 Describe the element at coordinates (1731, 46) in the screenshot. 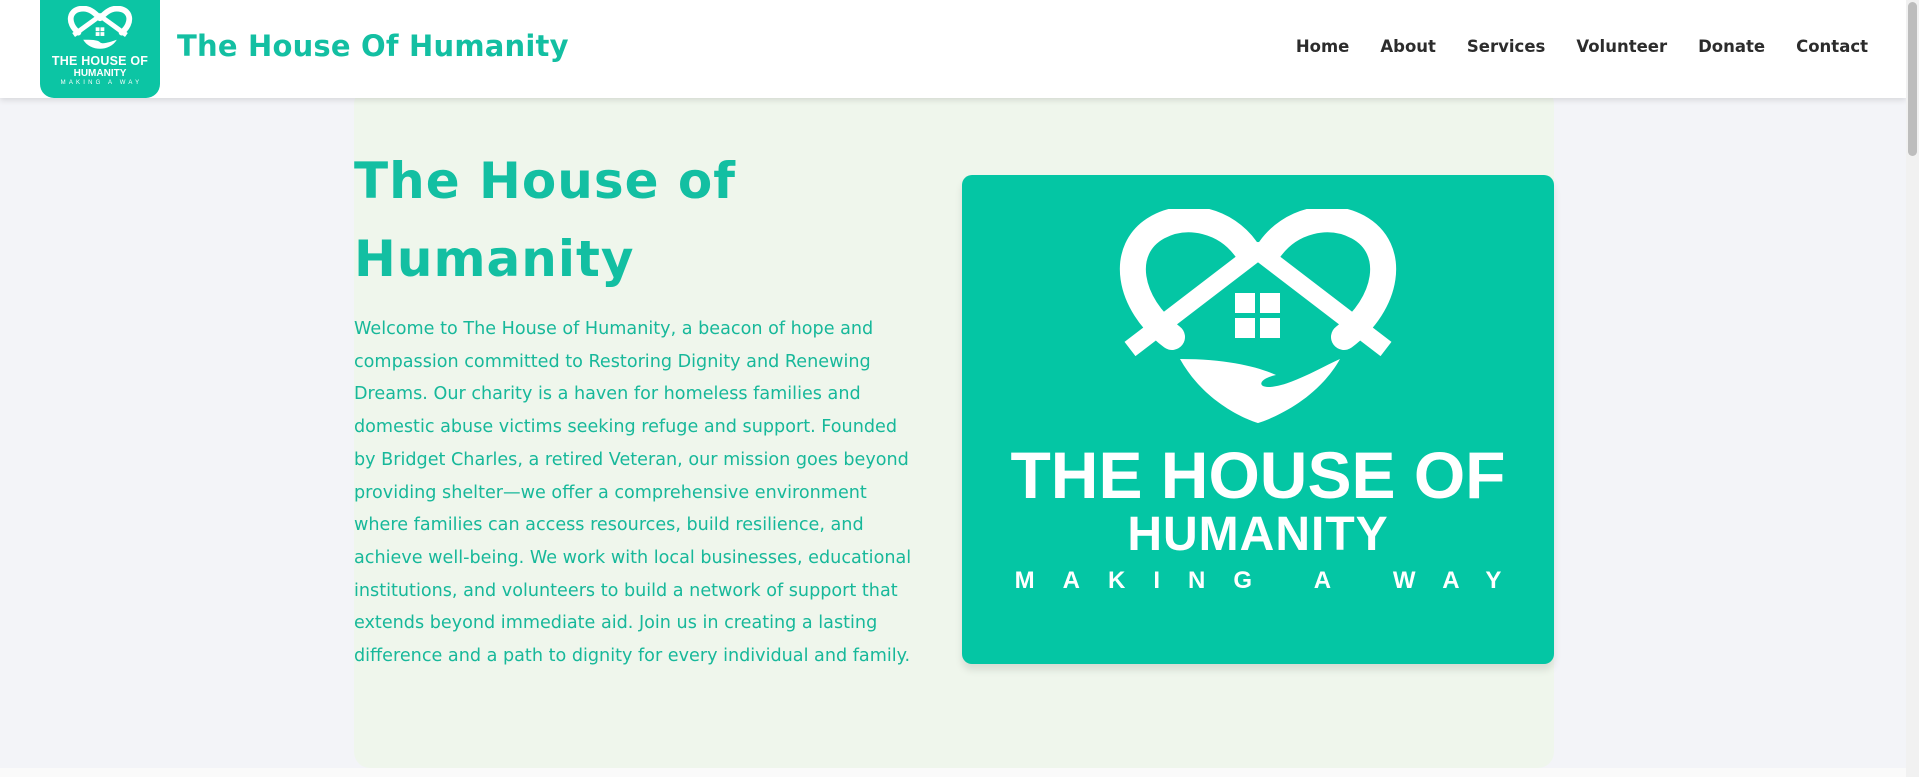

I see `nav-donate: Donate` at that location.